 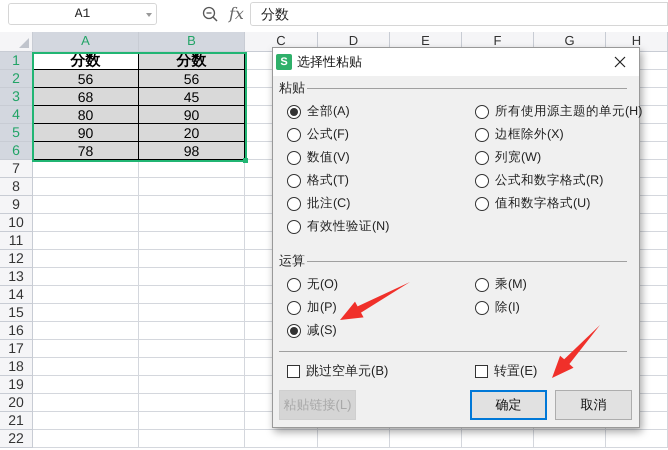 What do you see at coordinates (82, 14) in the screenshot?
I see `name-box: A1` at bounding box center [82, 14].